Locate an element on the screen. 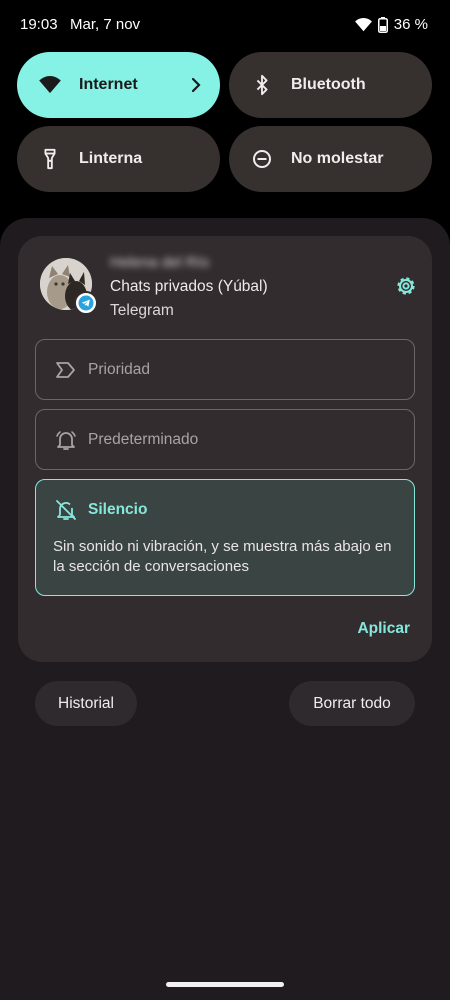 This screenshot has width=450, height=1000. tile-label: Bluetooth is located at coordinates (328, 84).